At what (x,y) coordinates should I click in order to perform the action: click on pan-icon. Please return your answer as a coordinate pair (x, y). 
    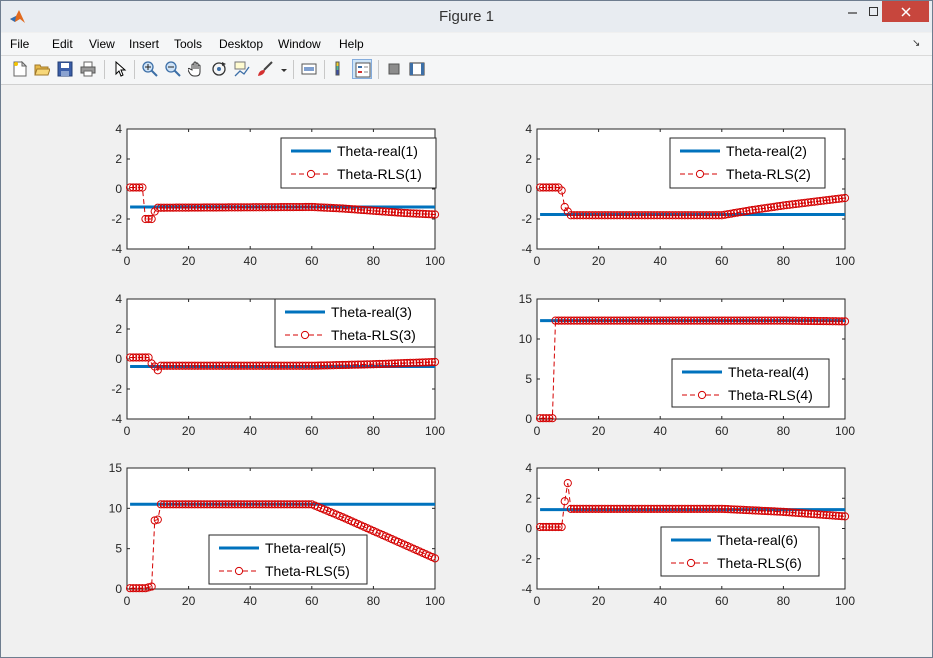
    Looking at the image, I should click on (194, 69).